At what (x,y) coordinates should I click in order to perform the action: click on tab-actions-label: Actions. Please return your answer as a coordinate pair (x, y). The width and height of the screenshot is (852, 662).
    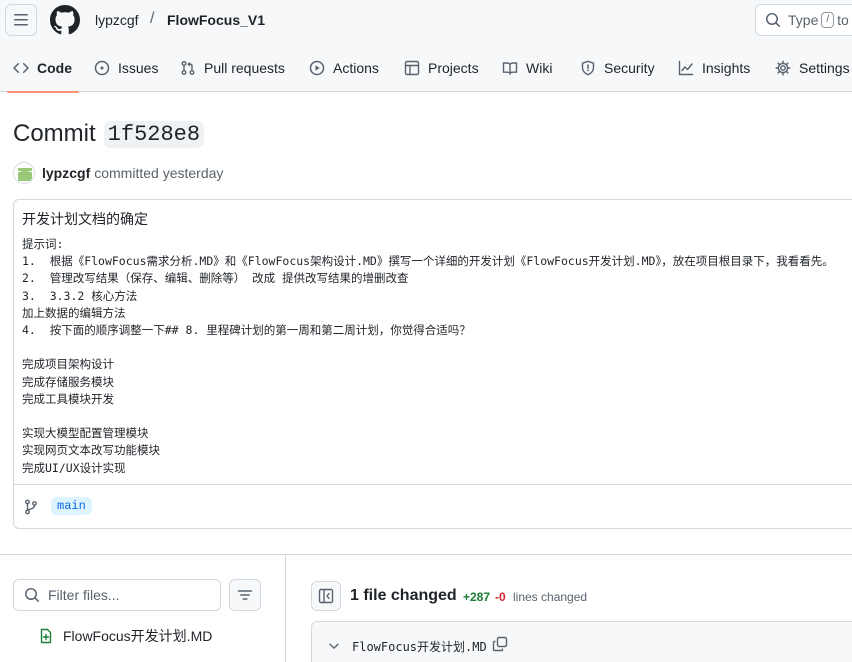
    Looking at the image, I should click on (356, 68).